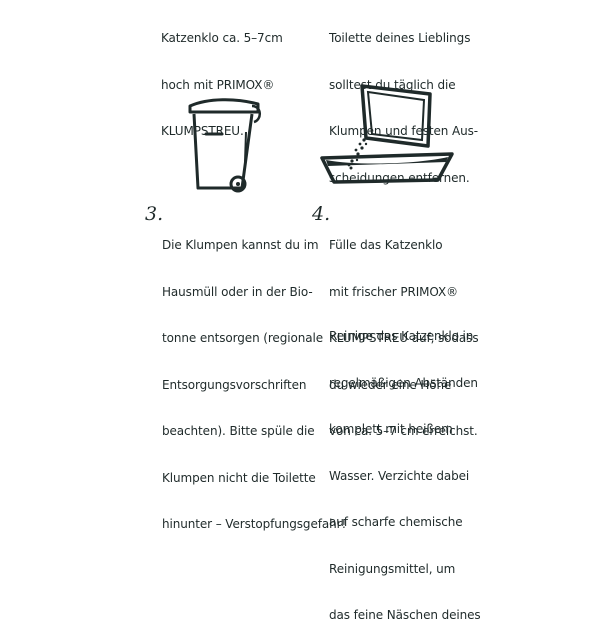  I want to click on text-line: Toilette deines Lieblings, so click(400, 38).